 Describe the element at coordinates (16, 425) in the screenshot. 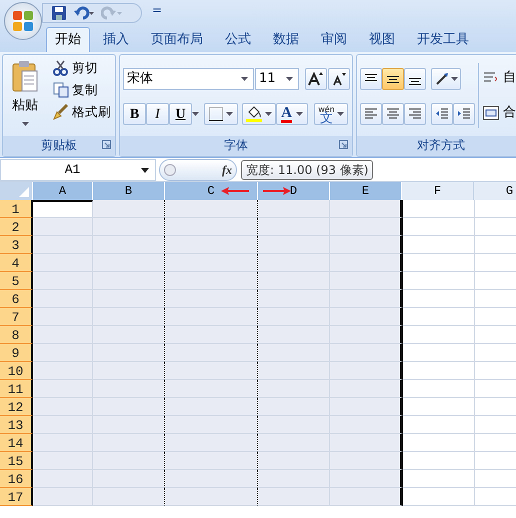

I see `row-header: 13` at that location.